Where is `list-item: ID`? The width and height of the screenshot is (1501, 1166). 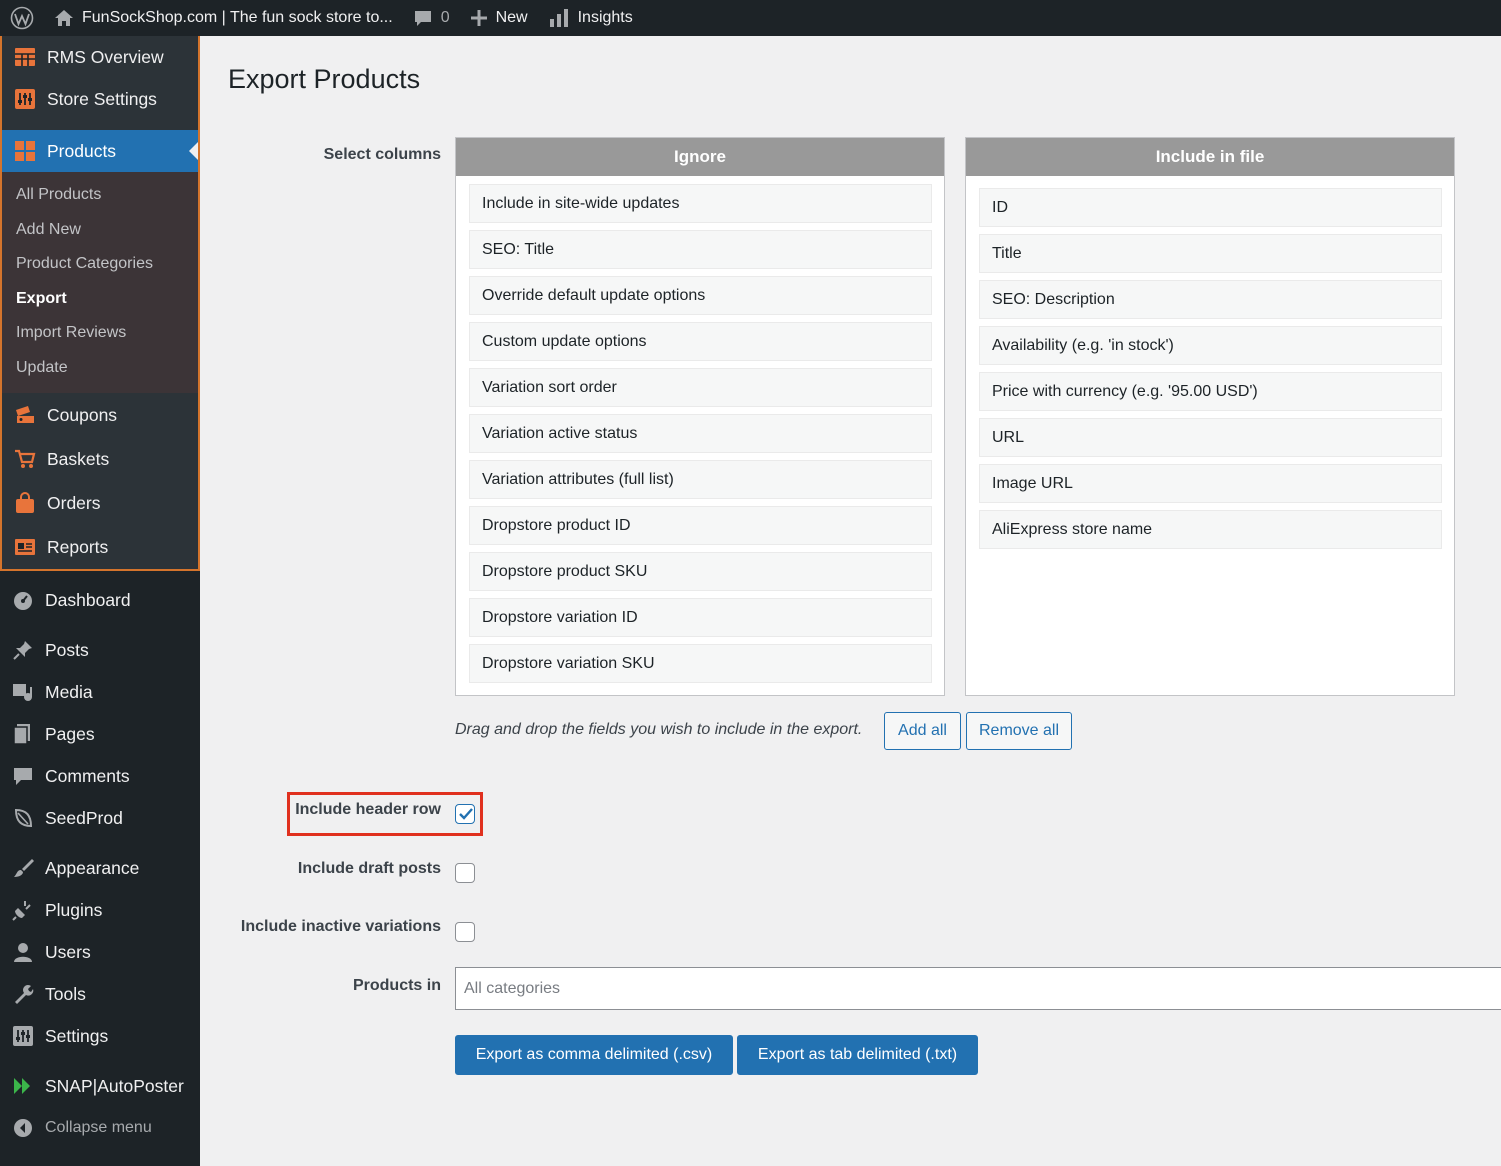 list-item: ID is located at coordinates (1210, 207).